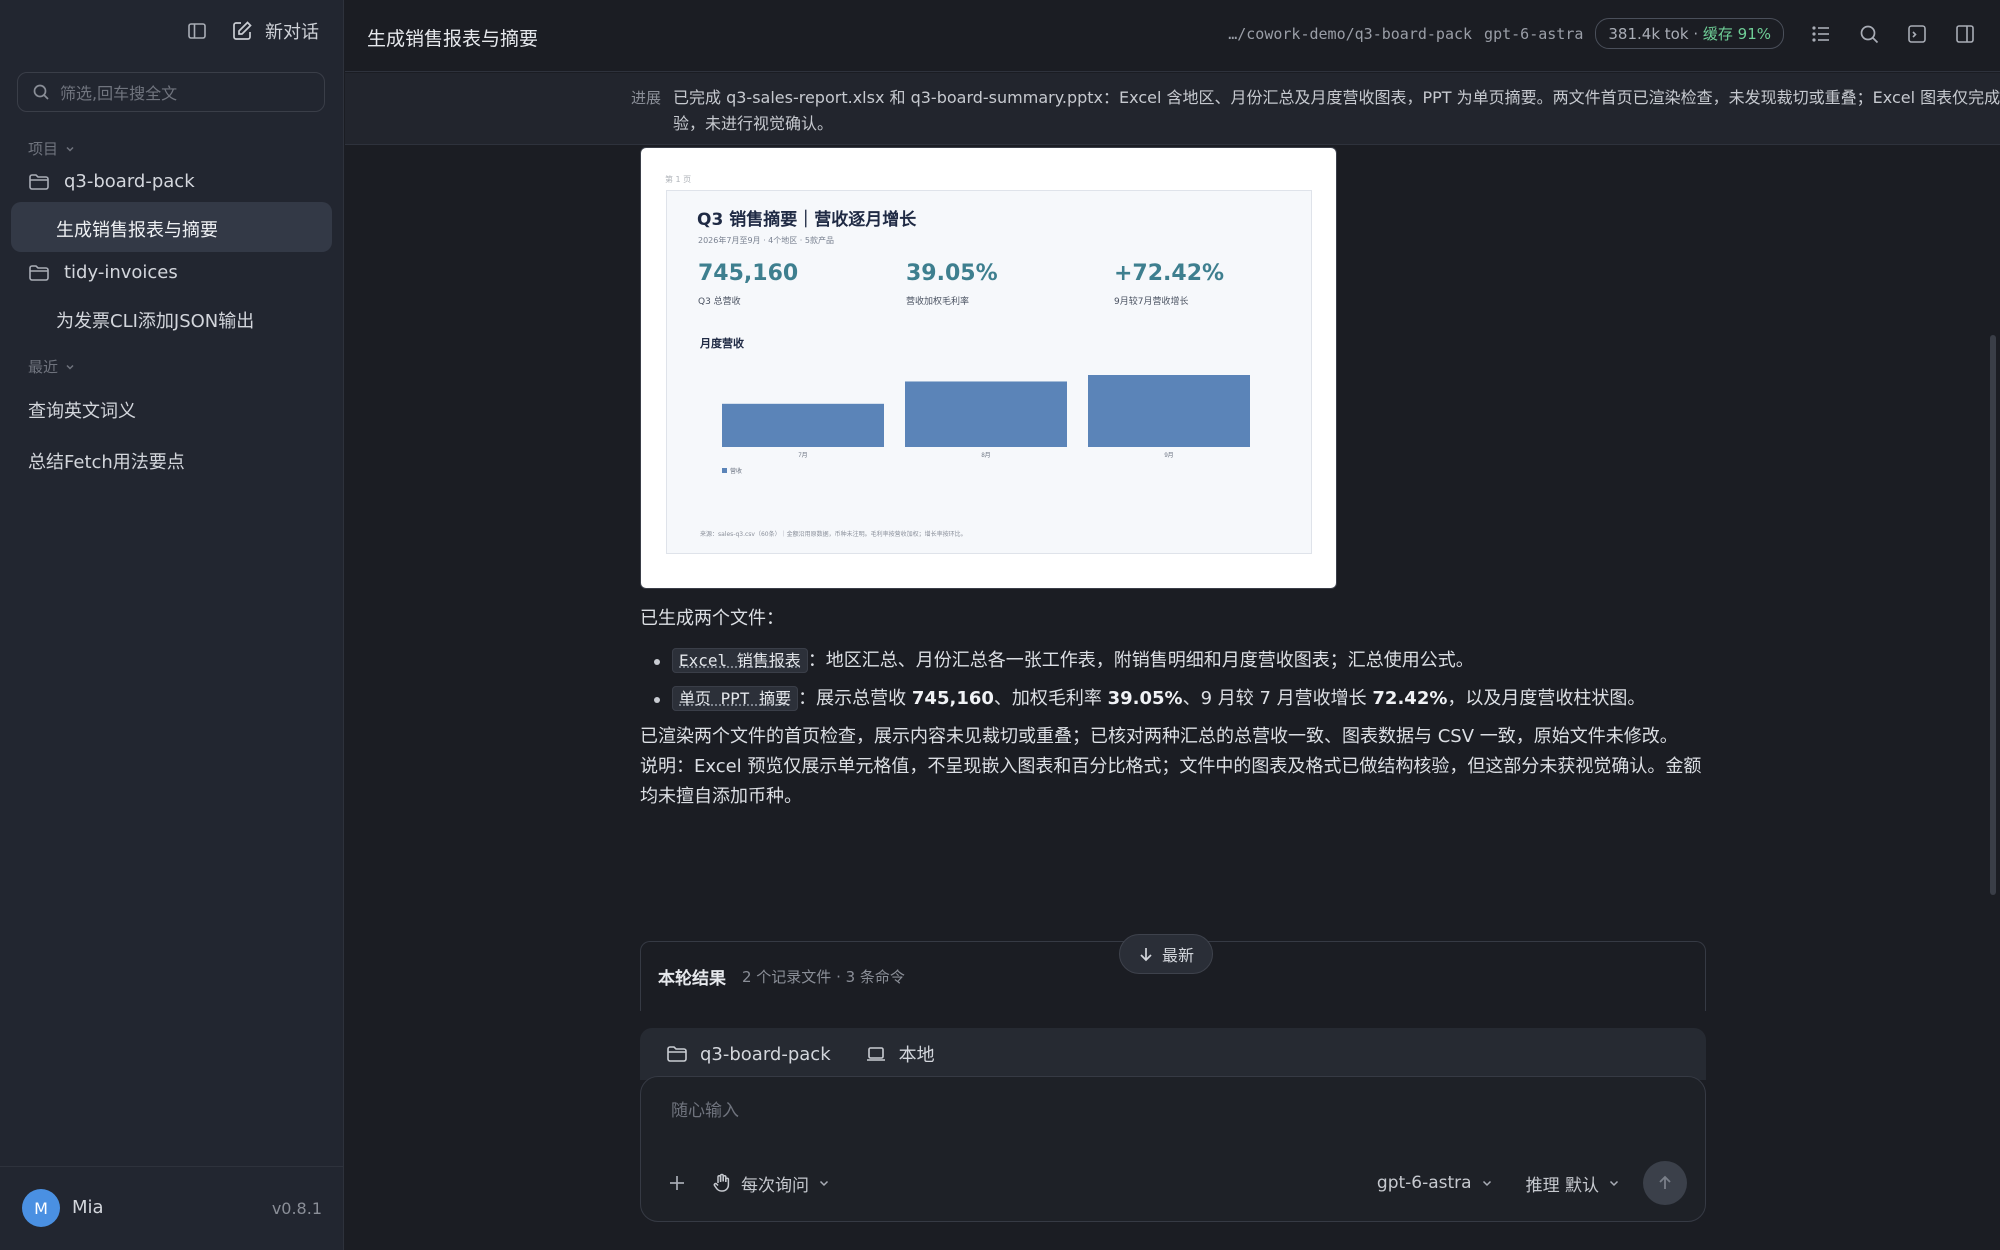 The width and height of the screenshot is (2000, 1250). What do you see at coordinates (242, 30) in the screenshot?
I see `compose-icon` at bounding box center [242, 30].